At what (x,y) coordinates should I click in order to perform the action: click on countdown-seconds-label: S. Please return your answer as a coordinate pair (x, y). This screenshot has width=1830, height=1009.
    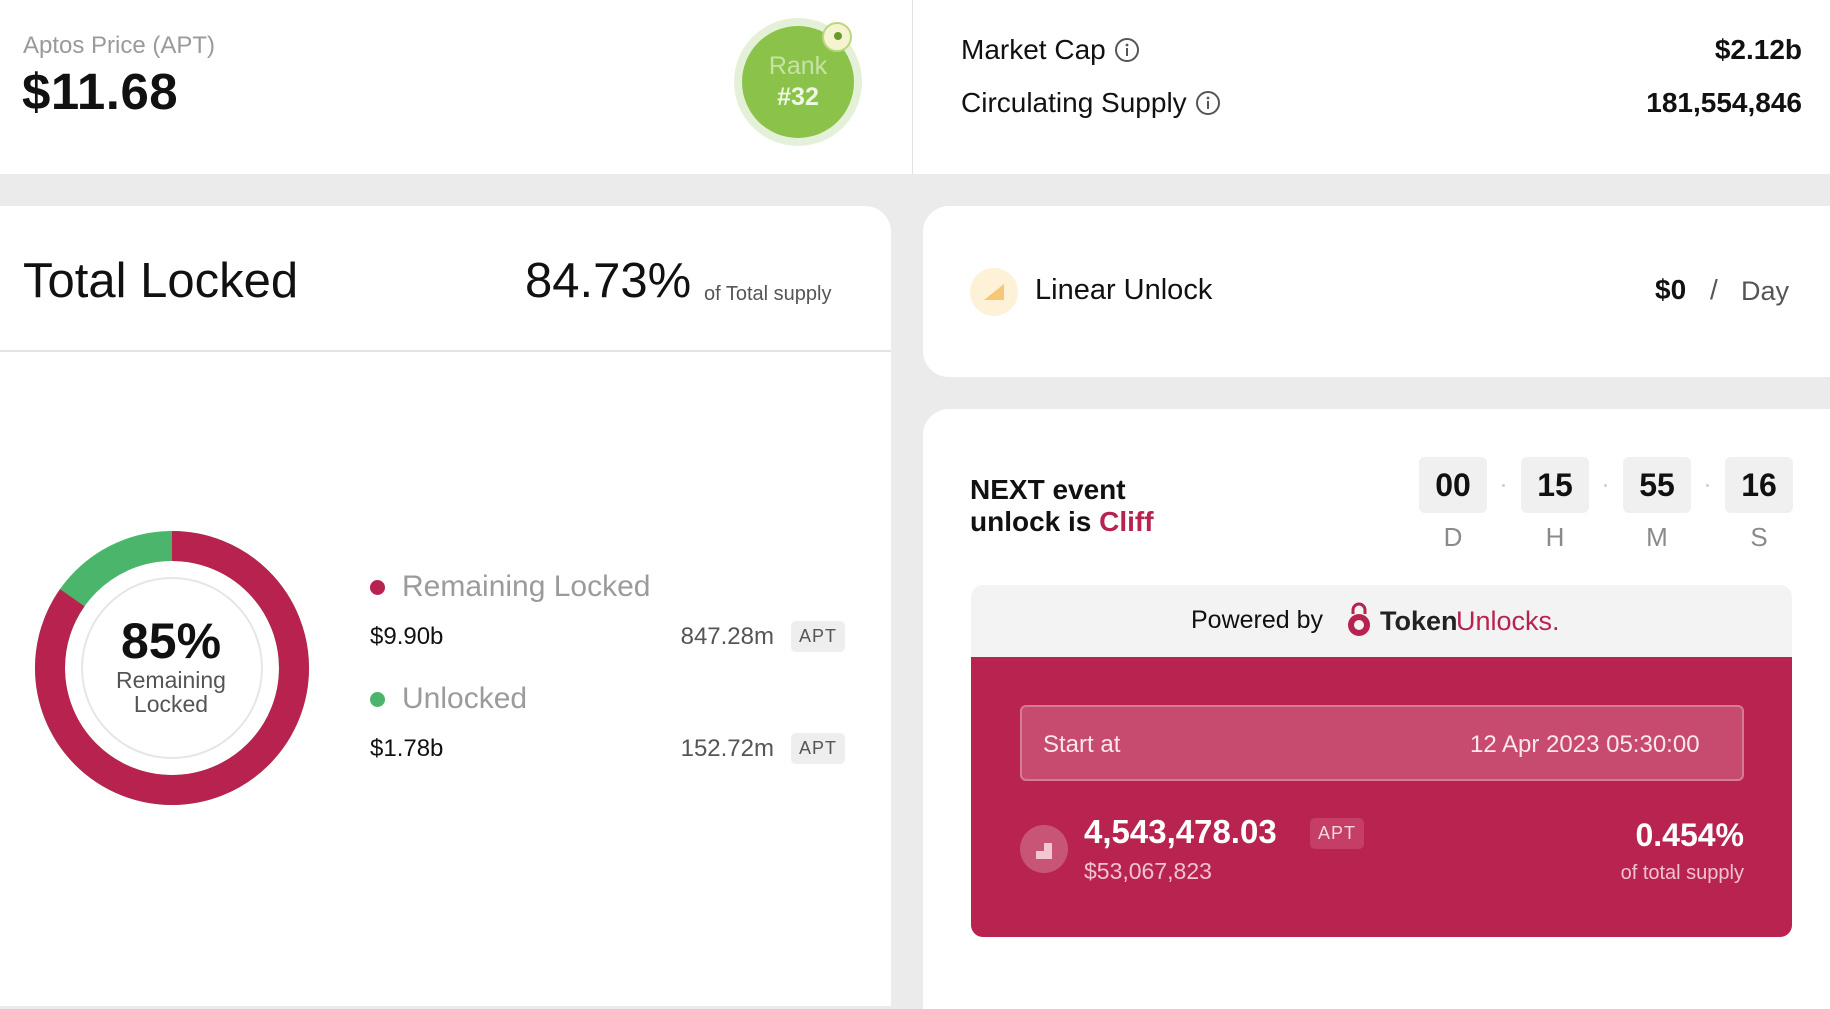
    Looking at the image, I should click on (1759, 537).